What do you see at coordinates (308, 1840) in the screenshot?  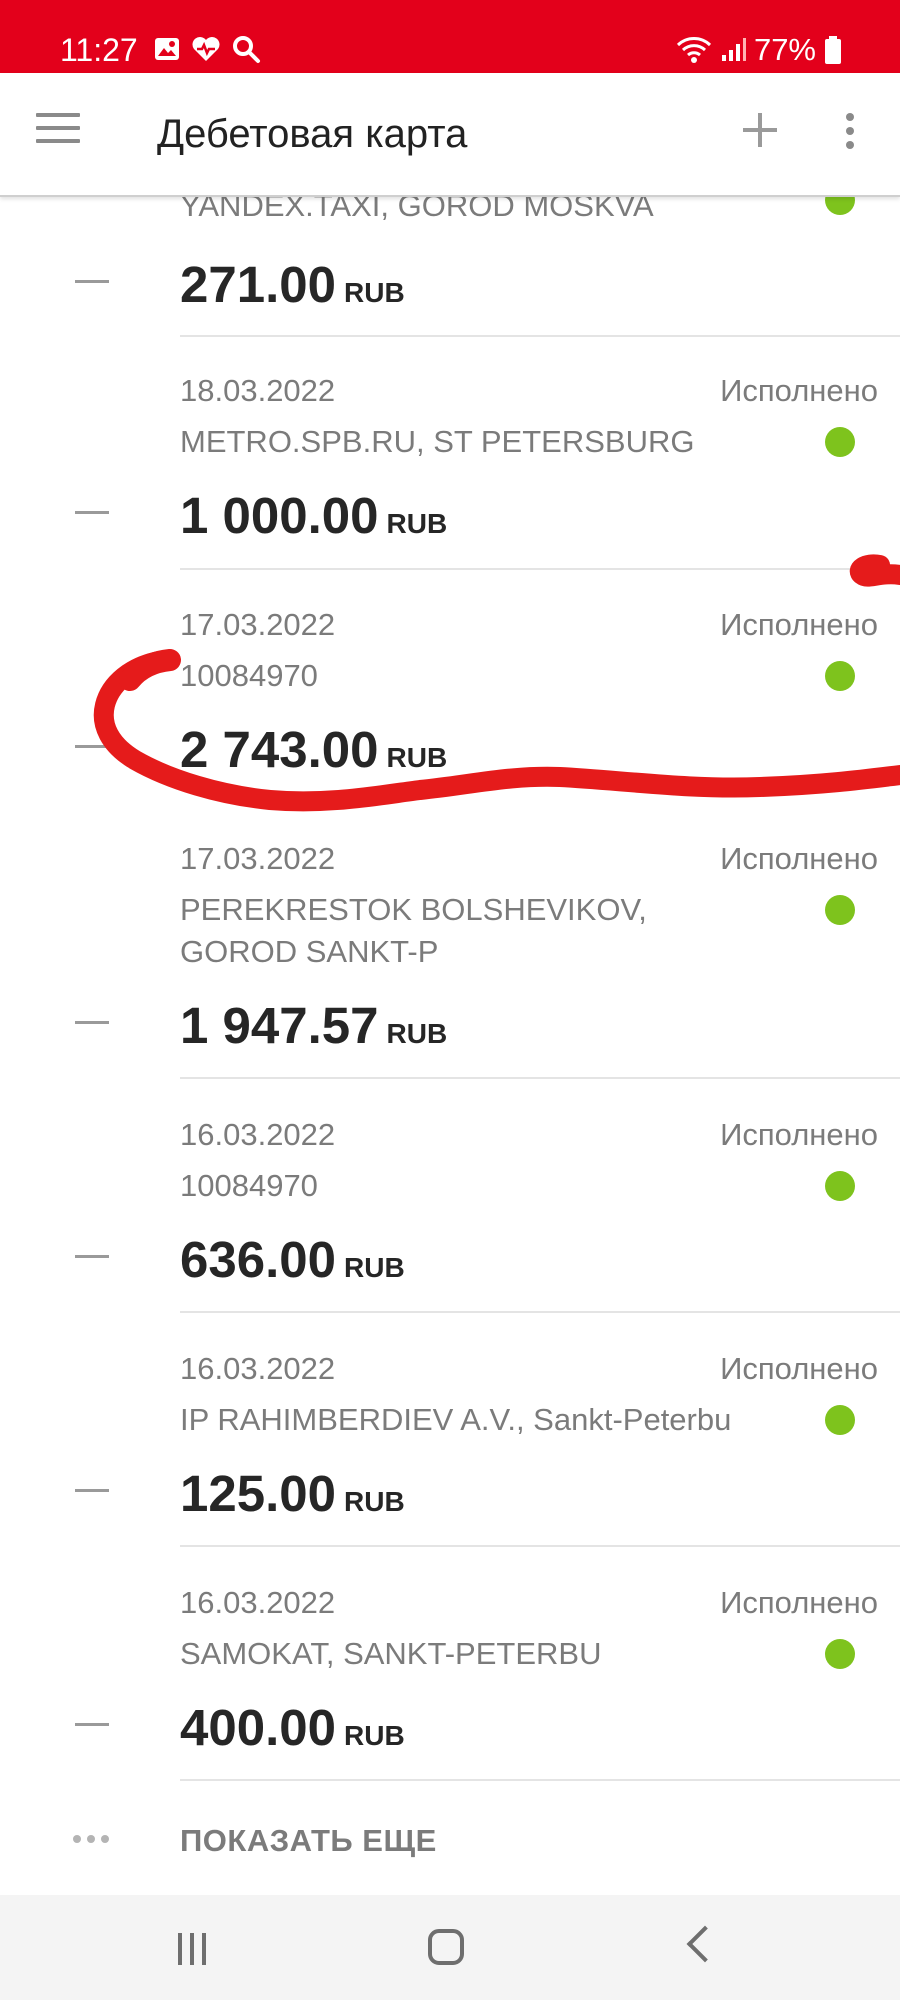 I see `show-more-label: ПОКАЗАТЬ ЕЩЕ` at bounding box center [308, 1840].